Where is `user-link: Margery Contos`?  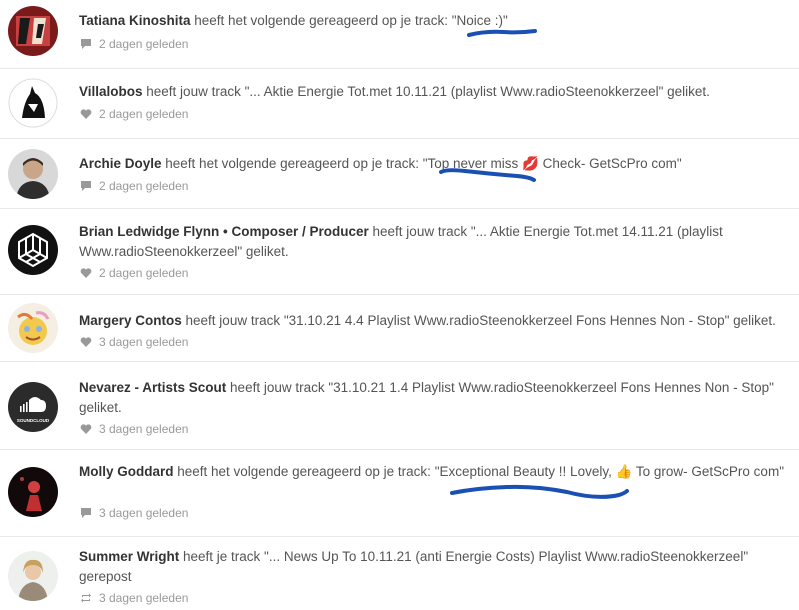 user-link: Margery Contos is located at coordinates (130, 320).